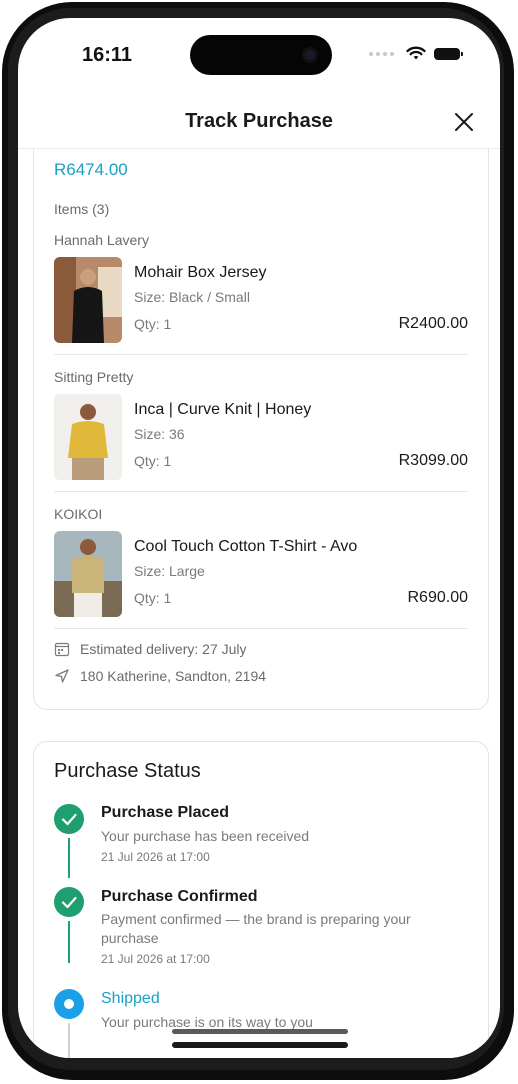  What do you see at coordinates (69, 1004) in the screenshot?
I see `current-step-icon` at bounding box center [69, 1004].